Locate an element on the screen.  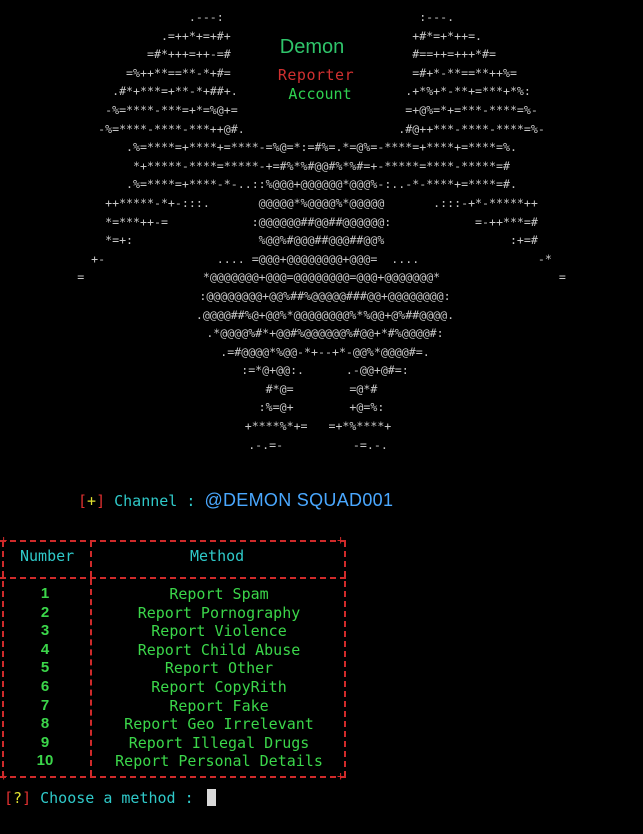
row-method: Report Child Abuse is located at coordinates (219, 649).